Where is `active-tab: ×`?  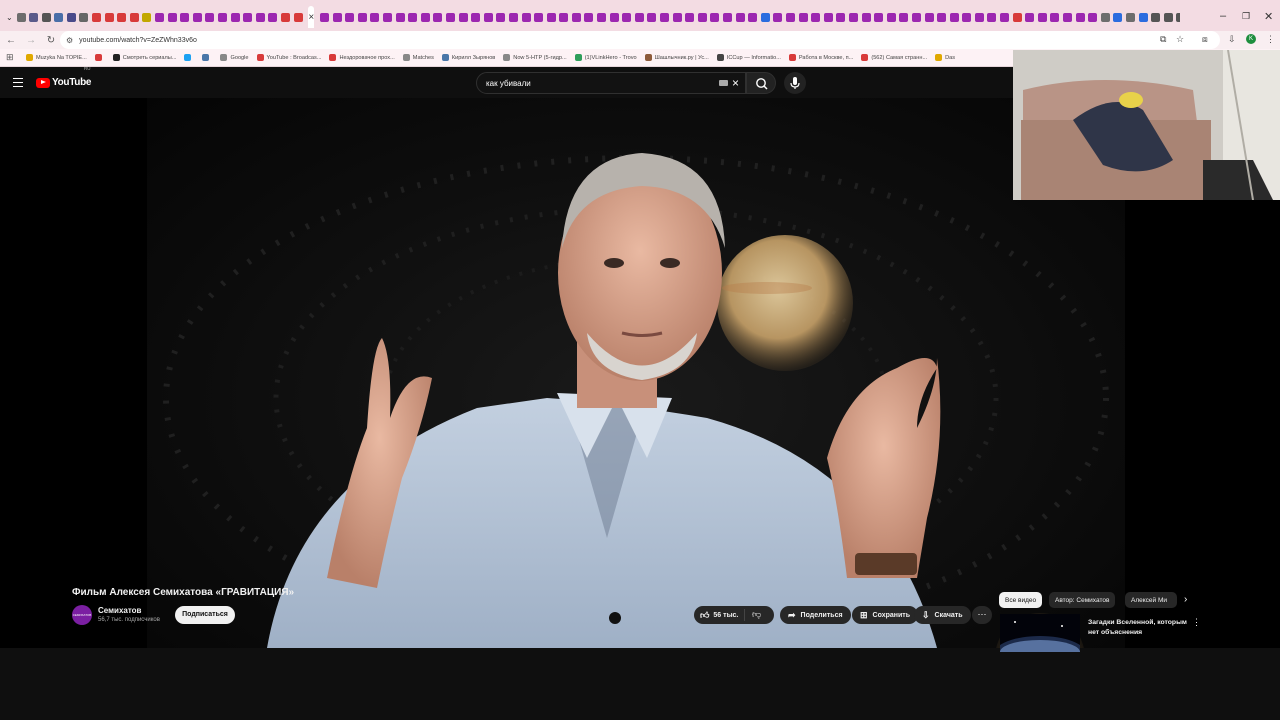
active-tab: × is located at coordinates (311, 17).